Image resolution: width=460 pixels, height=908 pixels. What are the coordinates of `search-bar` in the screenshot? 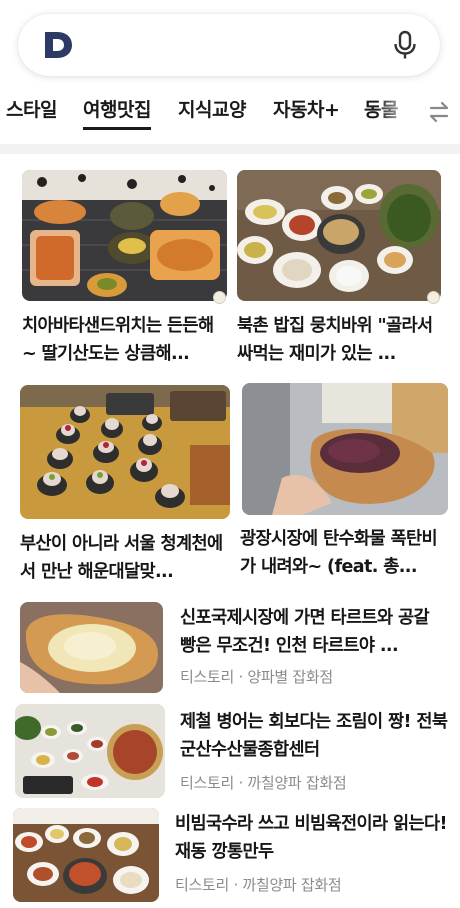 It's located at (229, 45).